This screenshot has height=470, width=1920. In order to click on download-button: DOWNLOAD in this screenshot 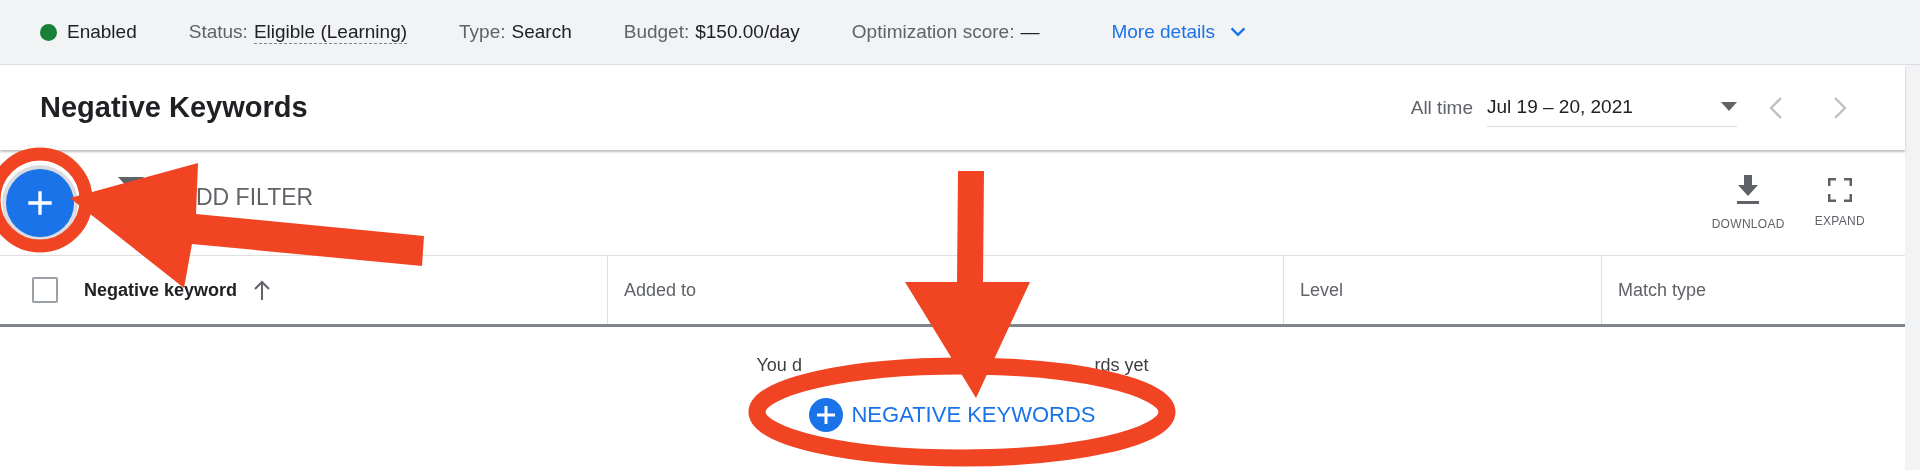, I will do `click(1748, 202)`.